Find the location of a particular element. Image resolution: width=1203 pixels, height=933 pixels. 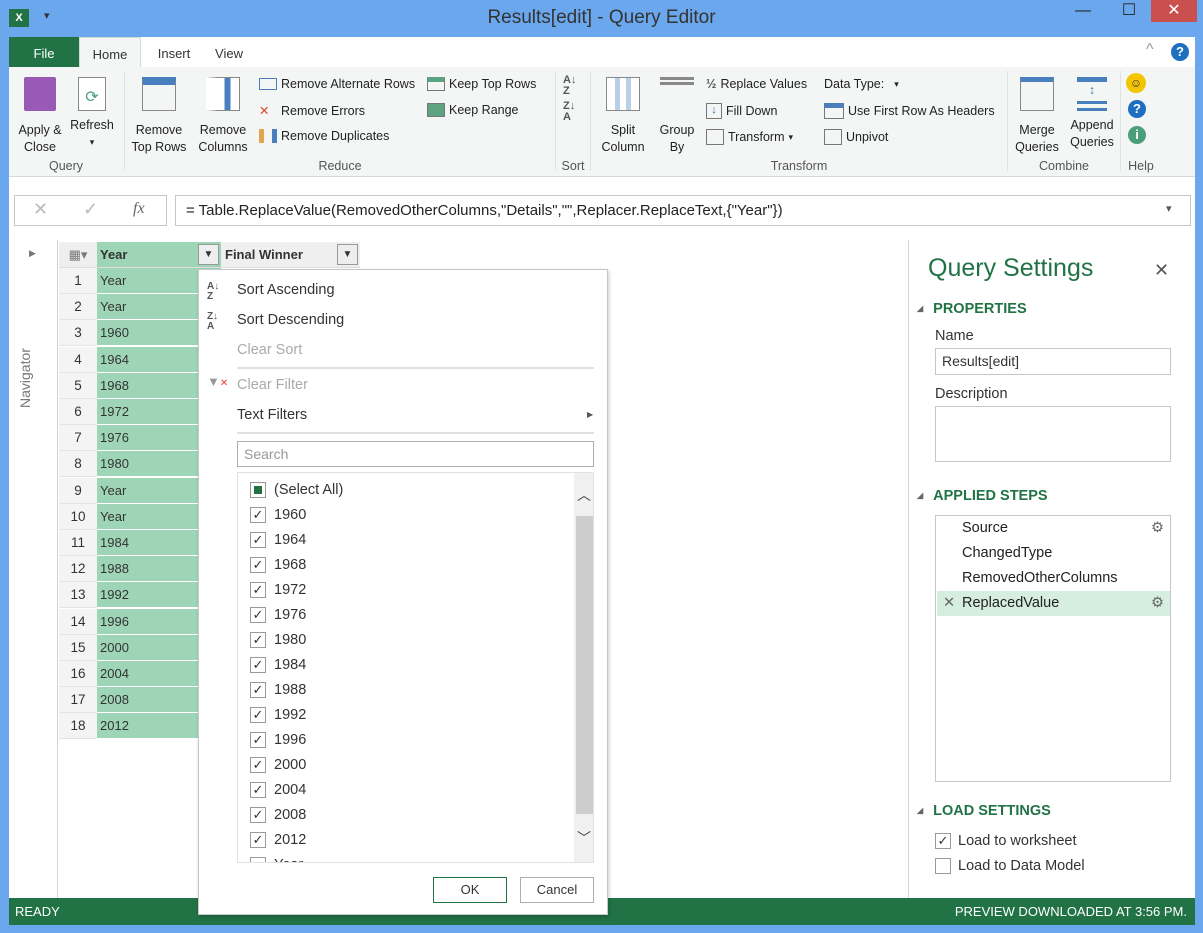

split-column-button: Split Column is located at coordinates (623, 116).